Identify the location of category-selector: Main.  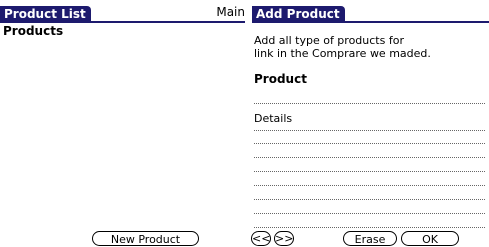
(230, 12).